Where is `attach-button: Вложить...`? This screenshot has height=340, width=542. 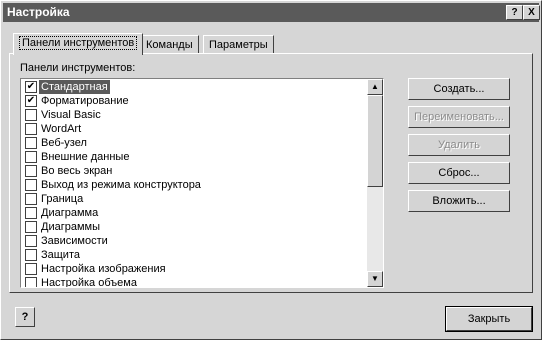
attach-button: Вложить... is located at coordinates (459, 201).